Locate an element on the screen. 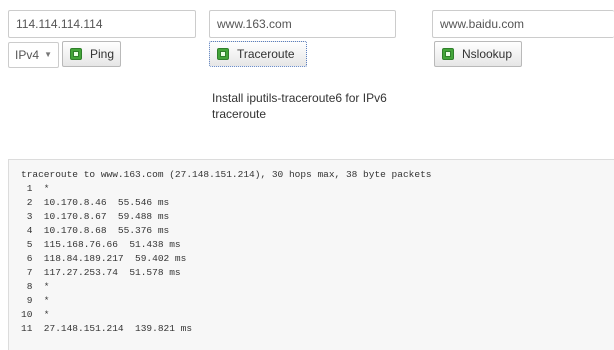 This screenshot has width=614, height=350. nslookup-button-label: Nslookup is located at coordinates (487, 54).